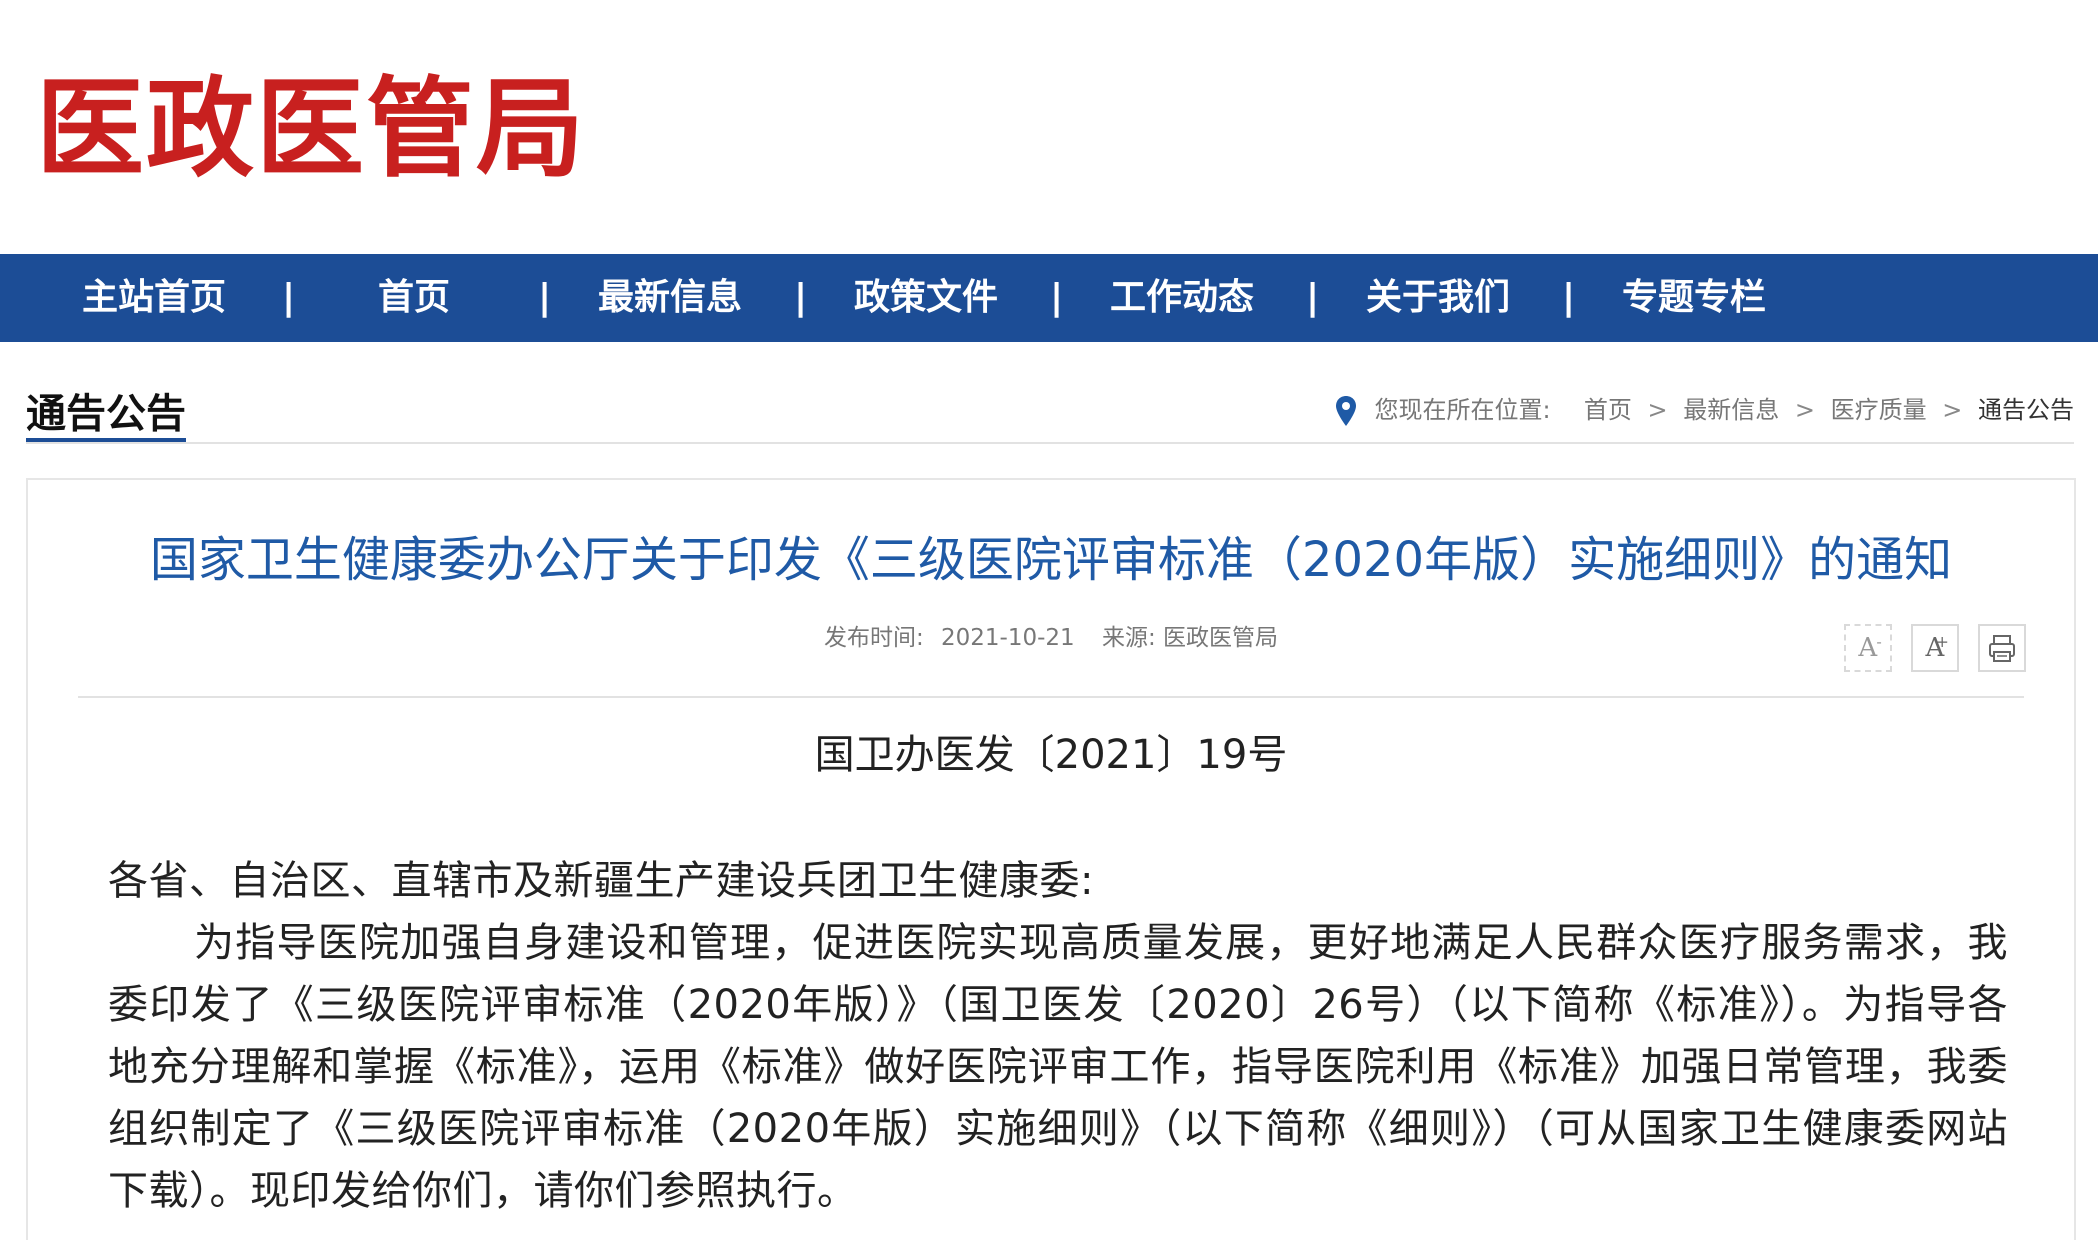  I want to click on section-title: 通告公告, so click(106, 414).